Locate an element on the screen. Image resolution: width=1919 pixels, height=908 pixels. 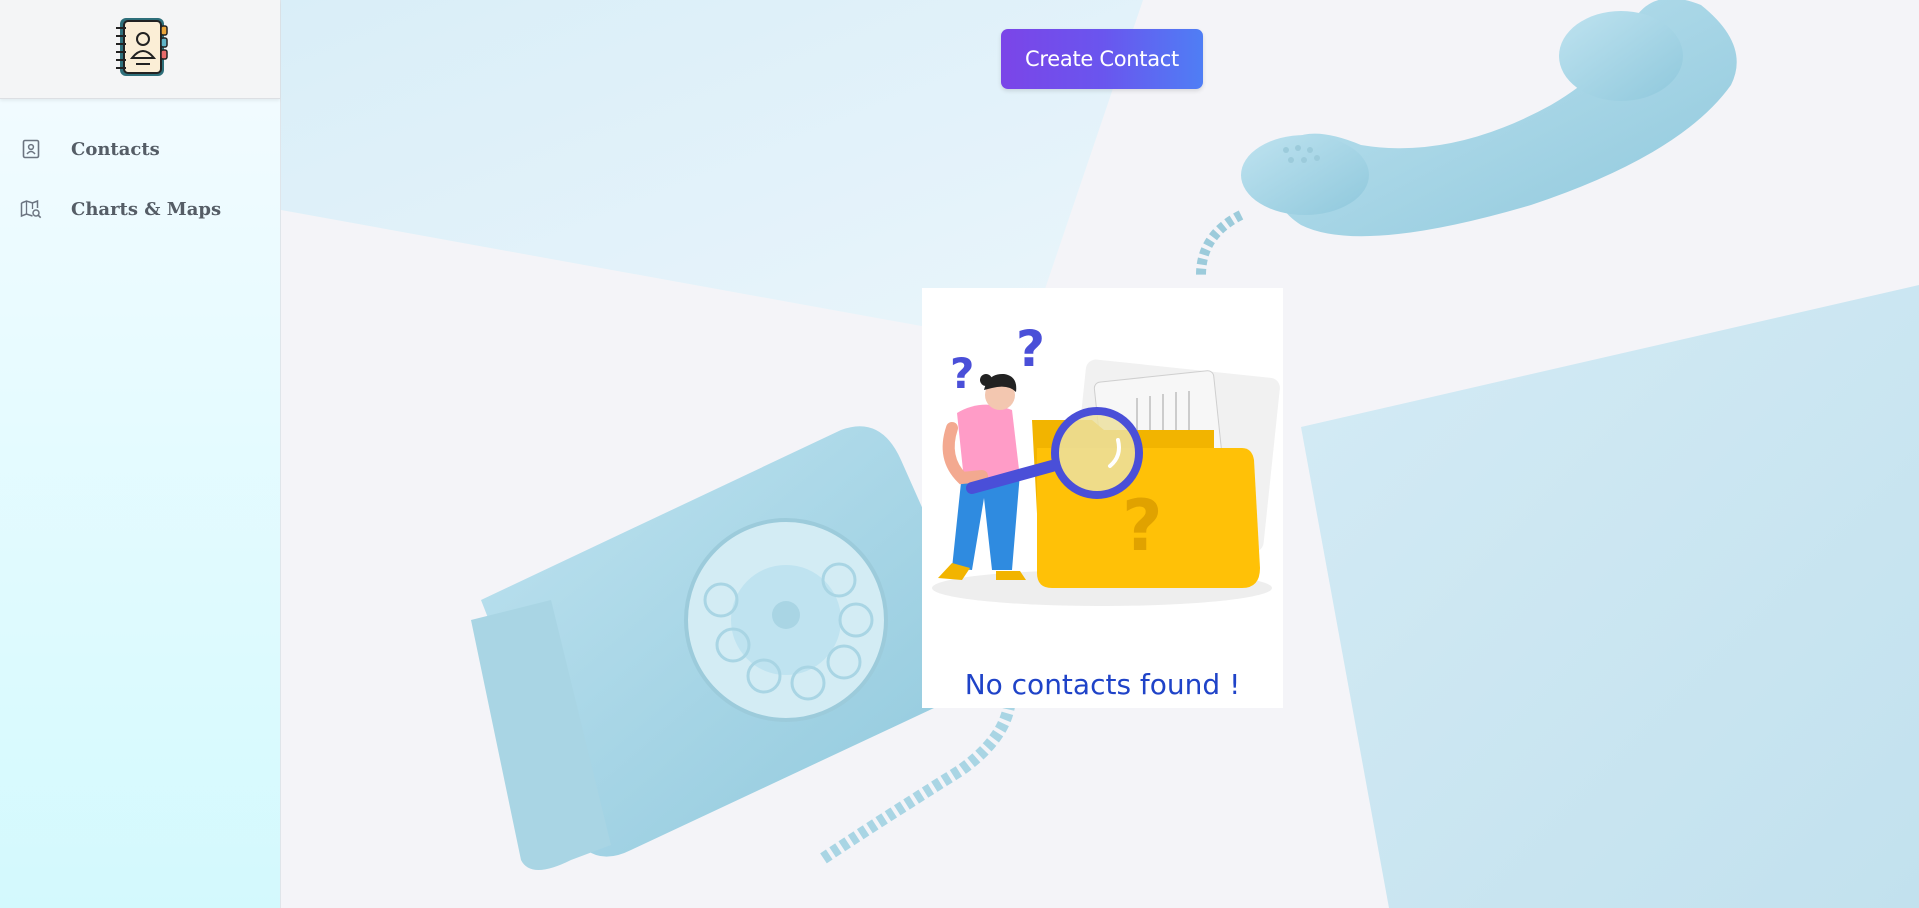
sidebar-item-label: Charts & Maps is located at coordinates (146, 209).